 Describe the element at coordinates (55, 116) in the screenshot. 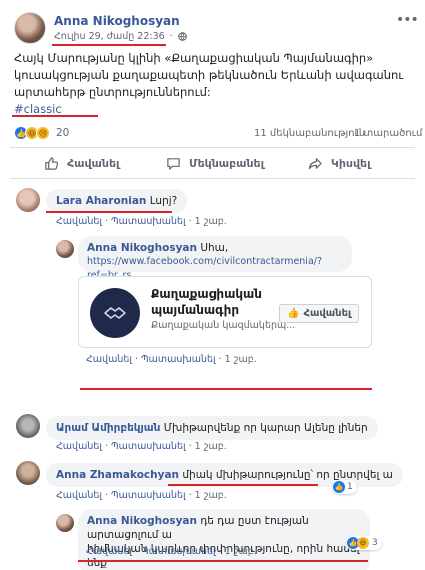

I see `annotation-underline-hashtag` at that location.